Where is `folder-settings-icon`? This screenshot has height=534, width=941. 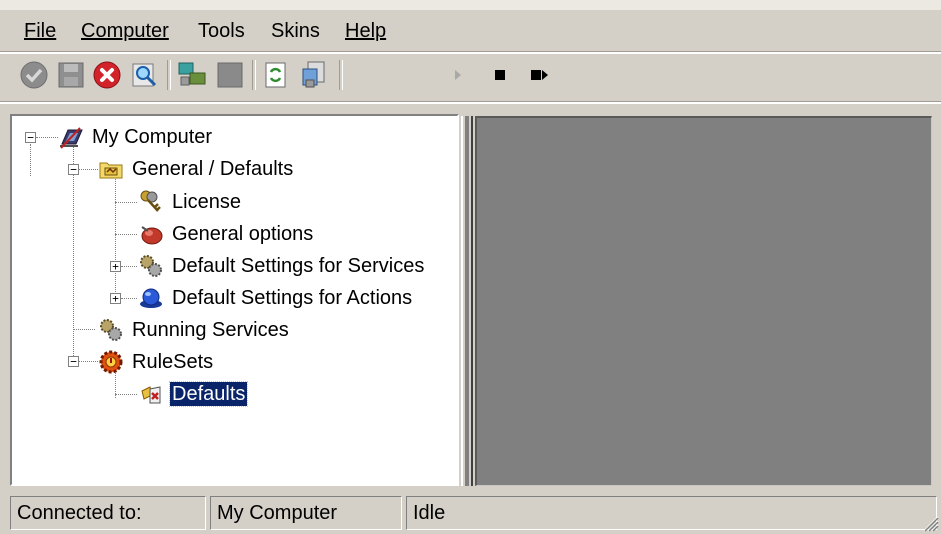
folder-settings-icon is located at coordinates (111, 170).